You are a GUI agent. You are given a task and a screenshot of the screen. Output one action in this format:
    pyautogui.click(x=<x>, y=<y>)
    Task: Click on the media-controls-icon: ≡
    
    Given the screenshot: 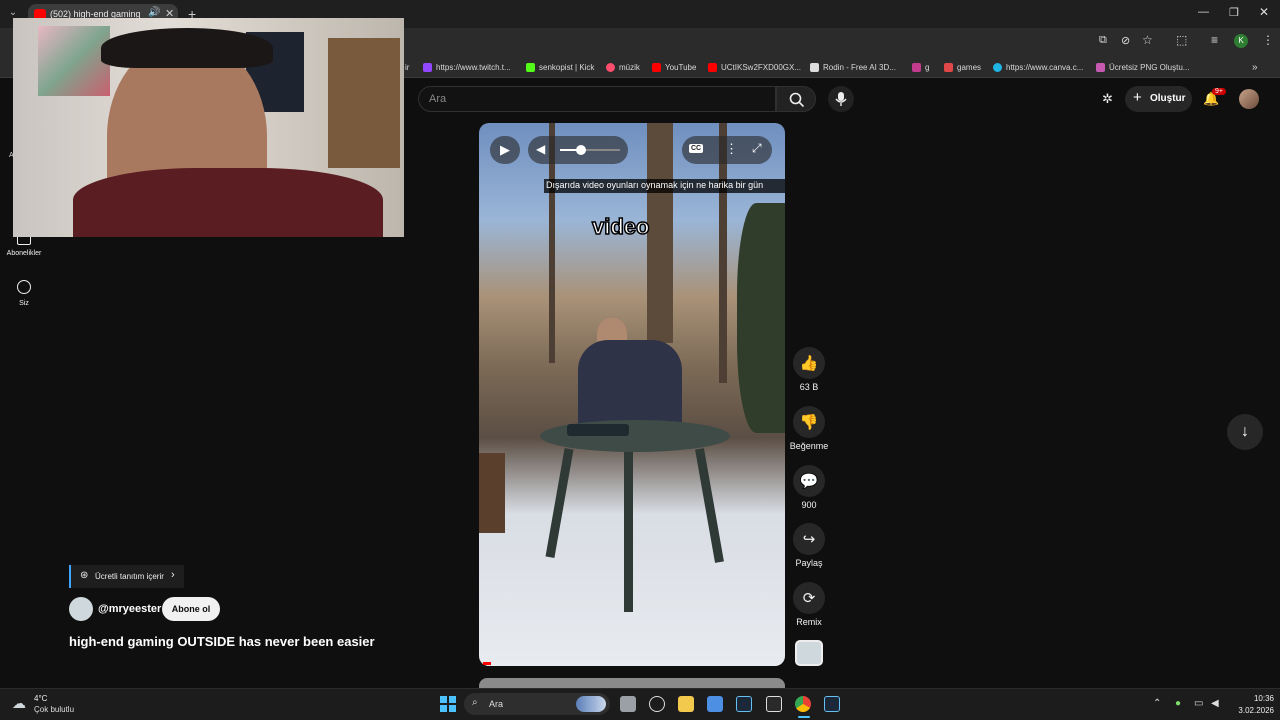 What is the action you would take?
    pyautogui.click(x=1214, y=40)
    